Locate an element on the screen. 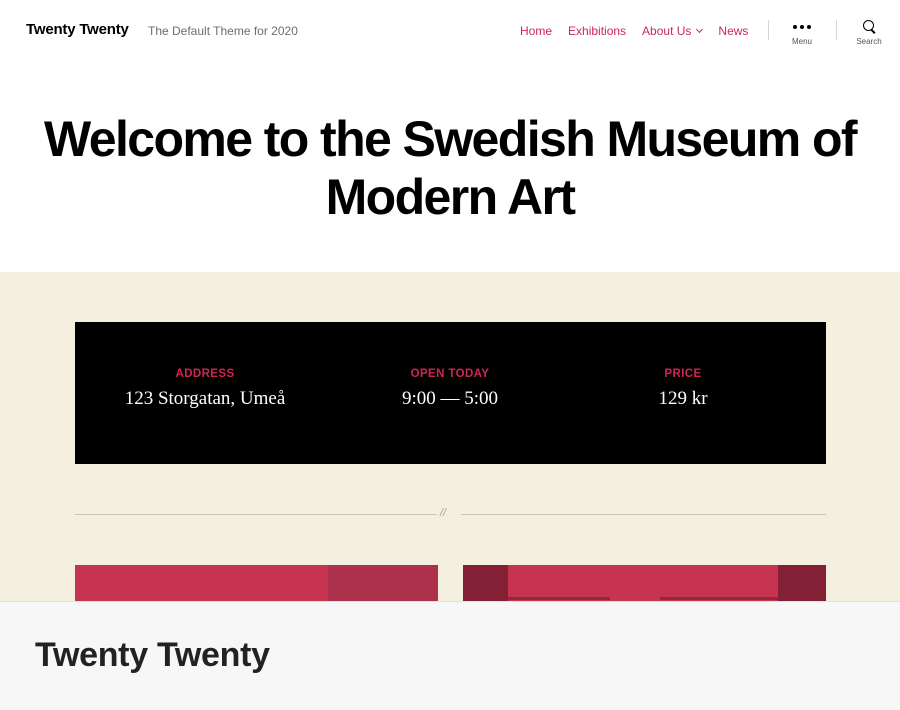  chevron-down-icon is located at coordinates (700, 29).